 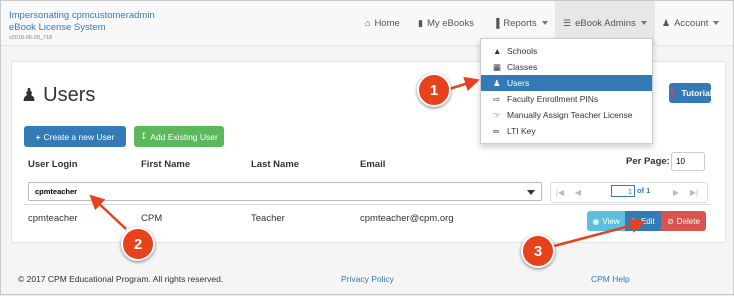 What do you see at coordinates (538, 251) in the screenshot?
I see `callout-3: 3` at bounding box center [538, 251].